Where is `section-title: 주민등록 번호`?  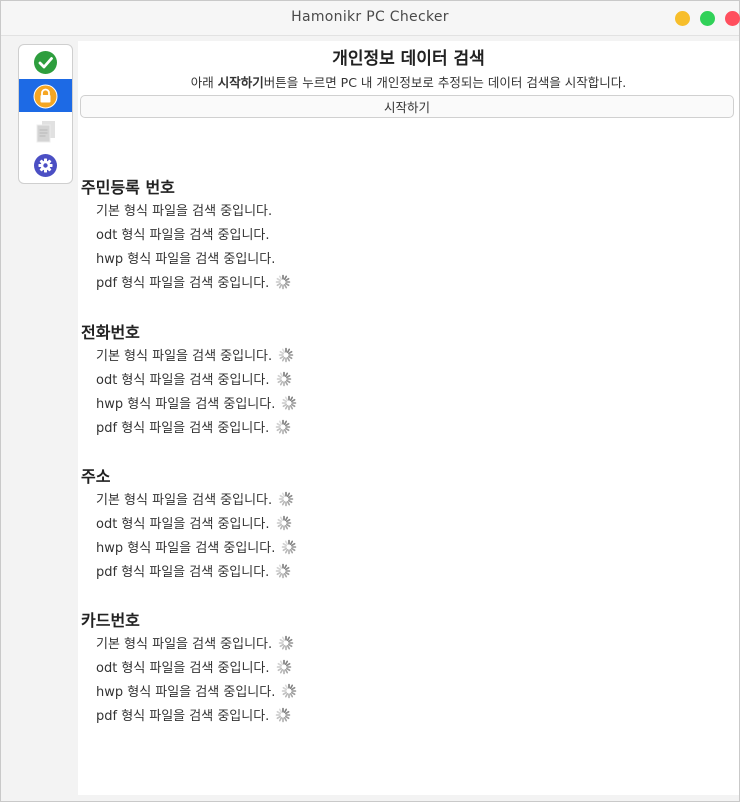 section-title: 주민등록 번호 is located at coordinates (128, 187).